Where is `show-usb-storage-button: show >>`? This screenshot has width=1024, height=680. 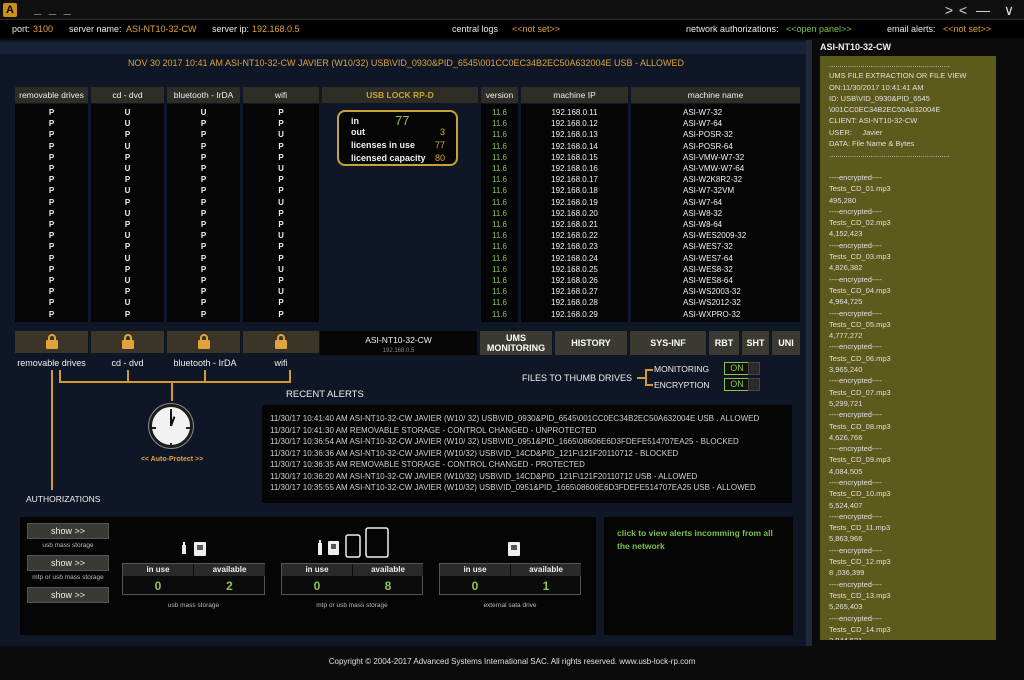 show-usb-storage-button: show >> is located at coordinates (68, 531).